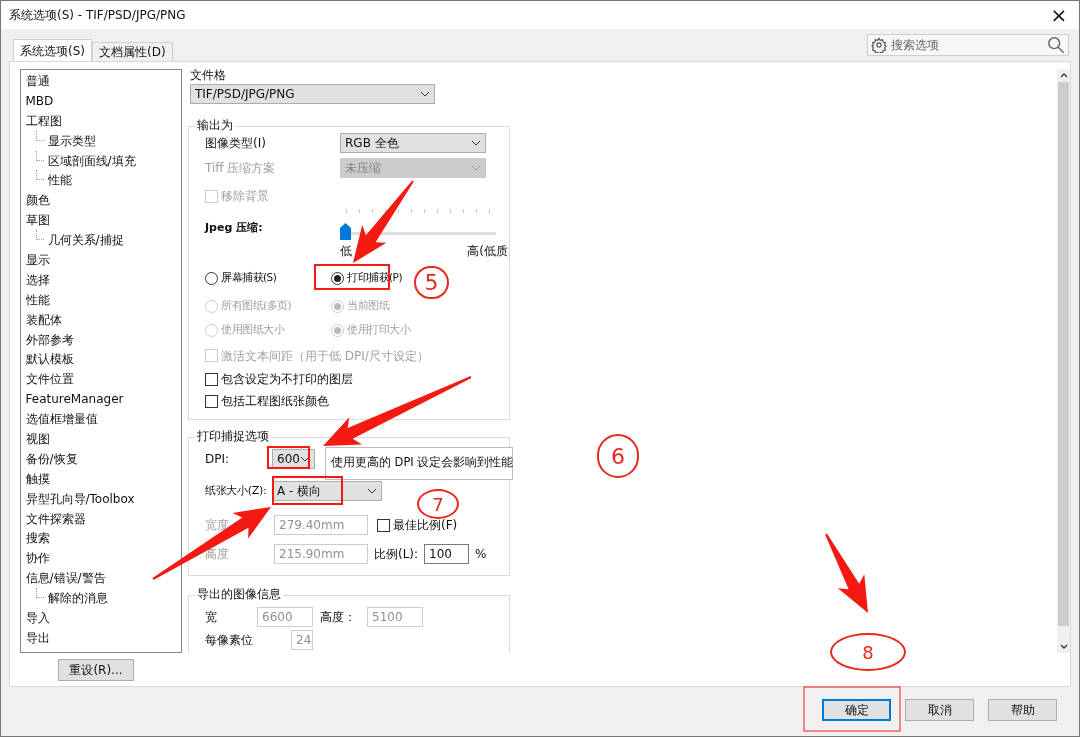  I want to click on close-button: ×, so click(1059, 15).